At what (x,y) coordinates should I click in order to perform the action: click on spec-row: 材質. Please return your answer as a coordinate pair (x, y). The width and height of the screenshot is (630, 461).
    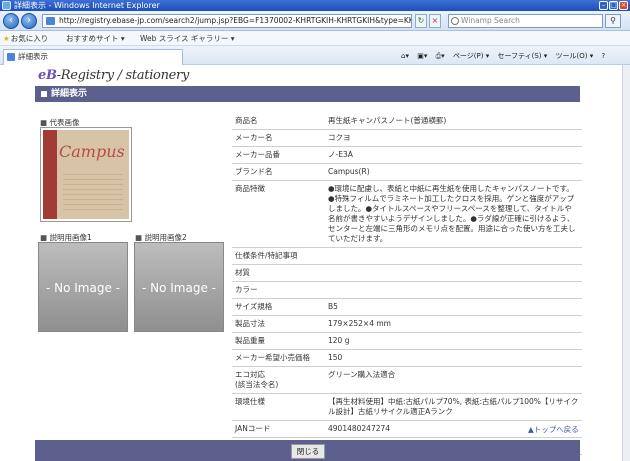
    Looking at the image, I should click on (407, 273).